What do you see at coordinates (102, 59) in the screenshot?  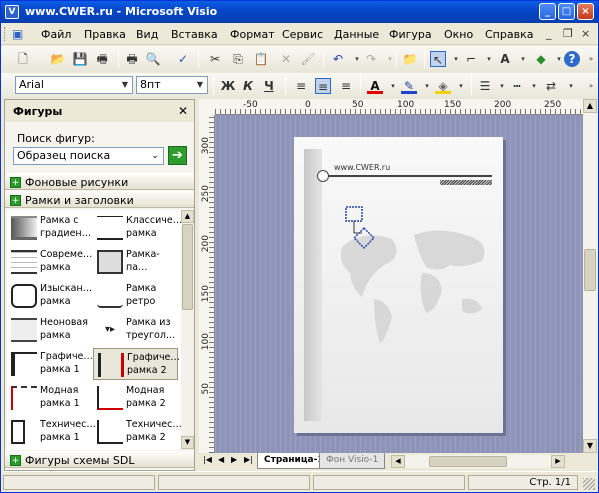 I see `mail-icon: 🖷` at bounding box center [102, 59].